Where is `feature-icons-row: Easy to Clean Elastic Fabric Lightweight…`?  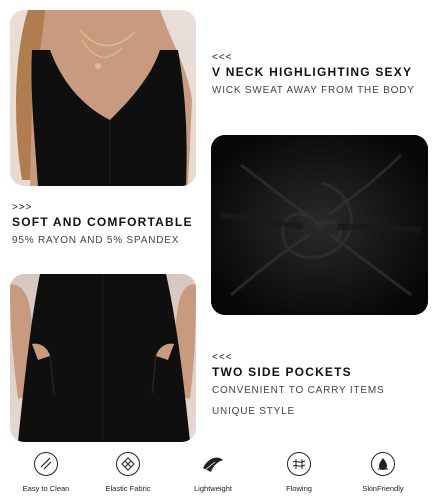 feature-icons-row: Easy to Clean Elastic Fabric Lightweight… is located at coordinates (219, 474).